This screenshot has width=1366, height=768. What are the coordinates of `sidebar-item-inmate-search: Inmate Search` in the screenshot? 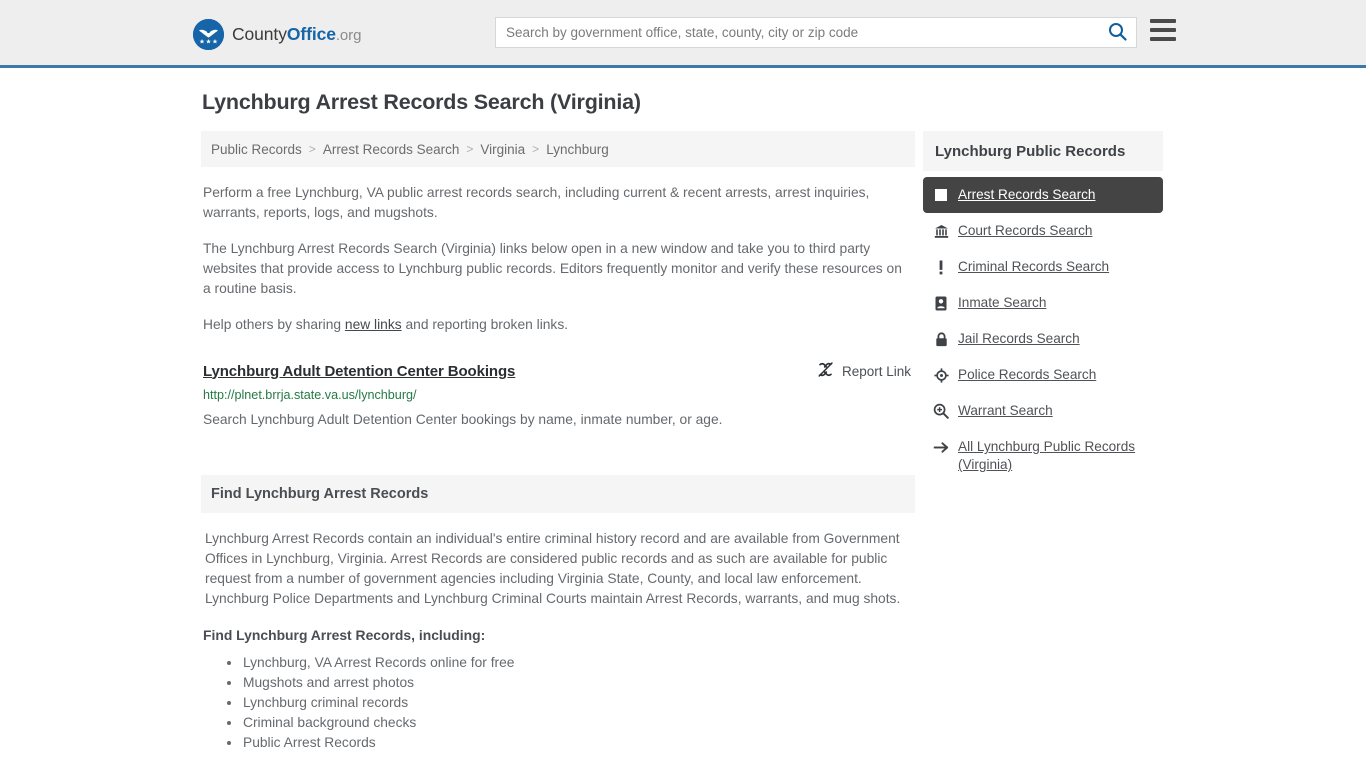 It's located at (1043, 303).